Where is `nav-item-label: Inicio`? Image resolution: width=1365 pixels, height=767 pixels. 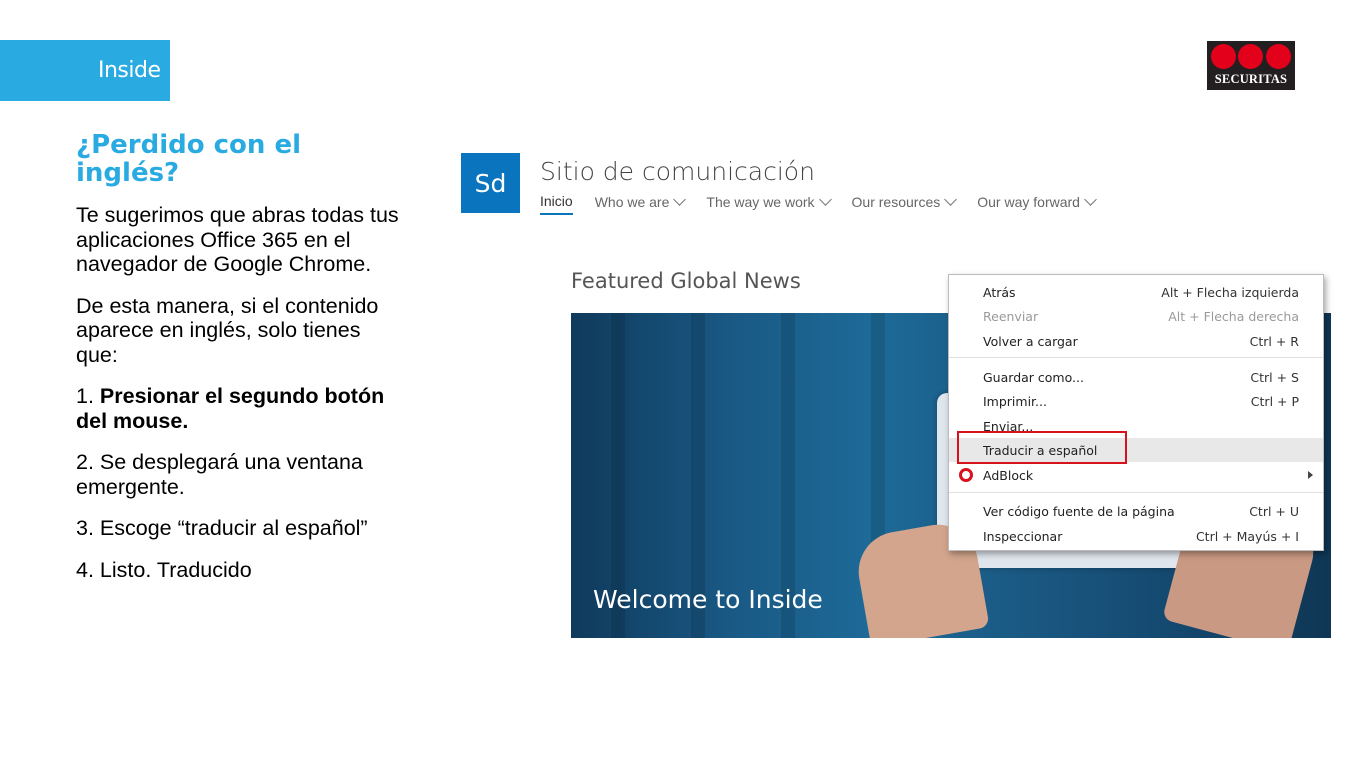
nav-item-label: Inicio is located at coordinates (556, 201).